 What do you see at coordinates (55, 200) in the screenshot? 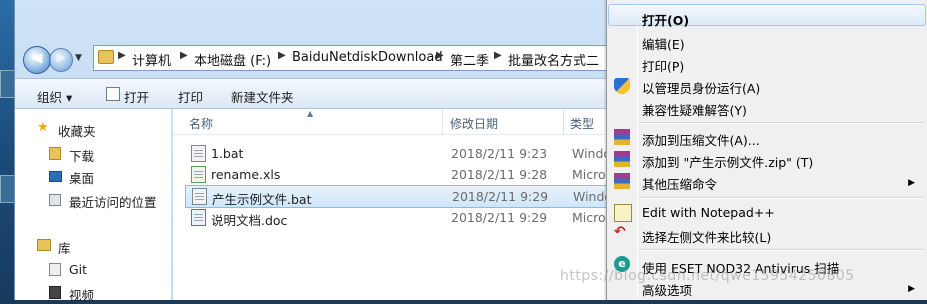
I see `recent-places-icon` at bounding box center [55, 200].